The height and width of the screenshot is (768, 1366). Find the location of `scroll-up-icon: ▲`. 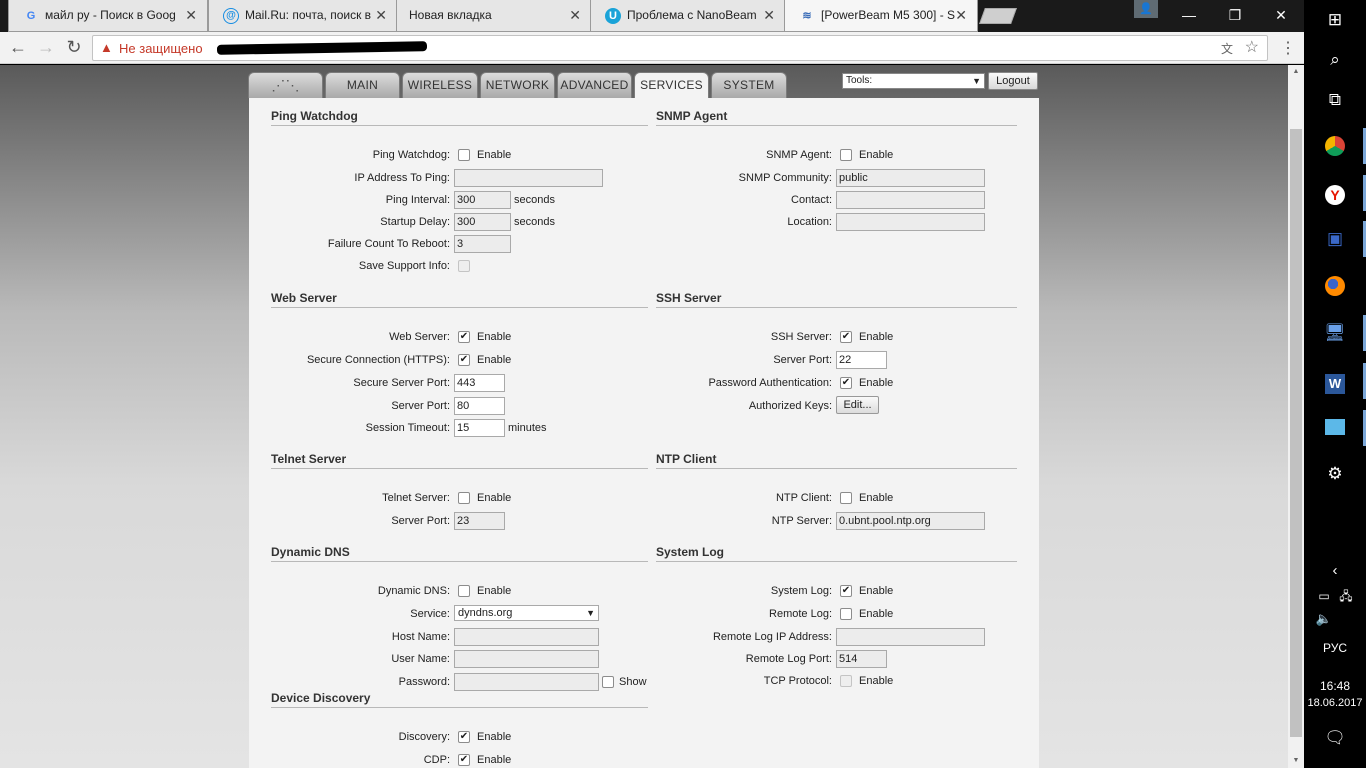

scroll-up-icon: ▲ is located at coordinates (1296, 72).